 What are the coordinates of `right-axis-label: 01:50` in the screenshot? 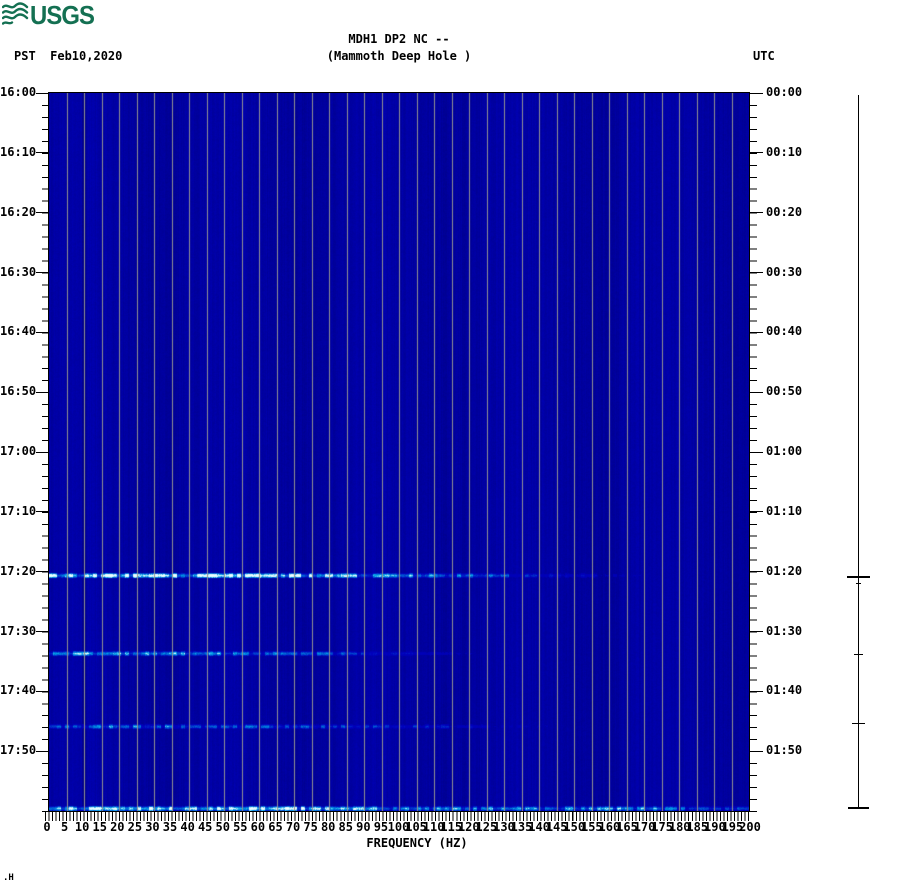 It's located at (784, 750).